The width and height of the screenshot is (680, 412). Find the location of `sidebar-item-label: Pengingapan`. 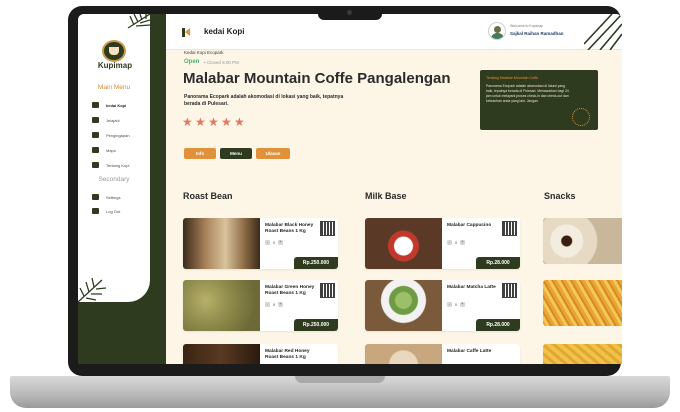

sidebar-item-label: Pengingapan is located at coordinates (118, 135).